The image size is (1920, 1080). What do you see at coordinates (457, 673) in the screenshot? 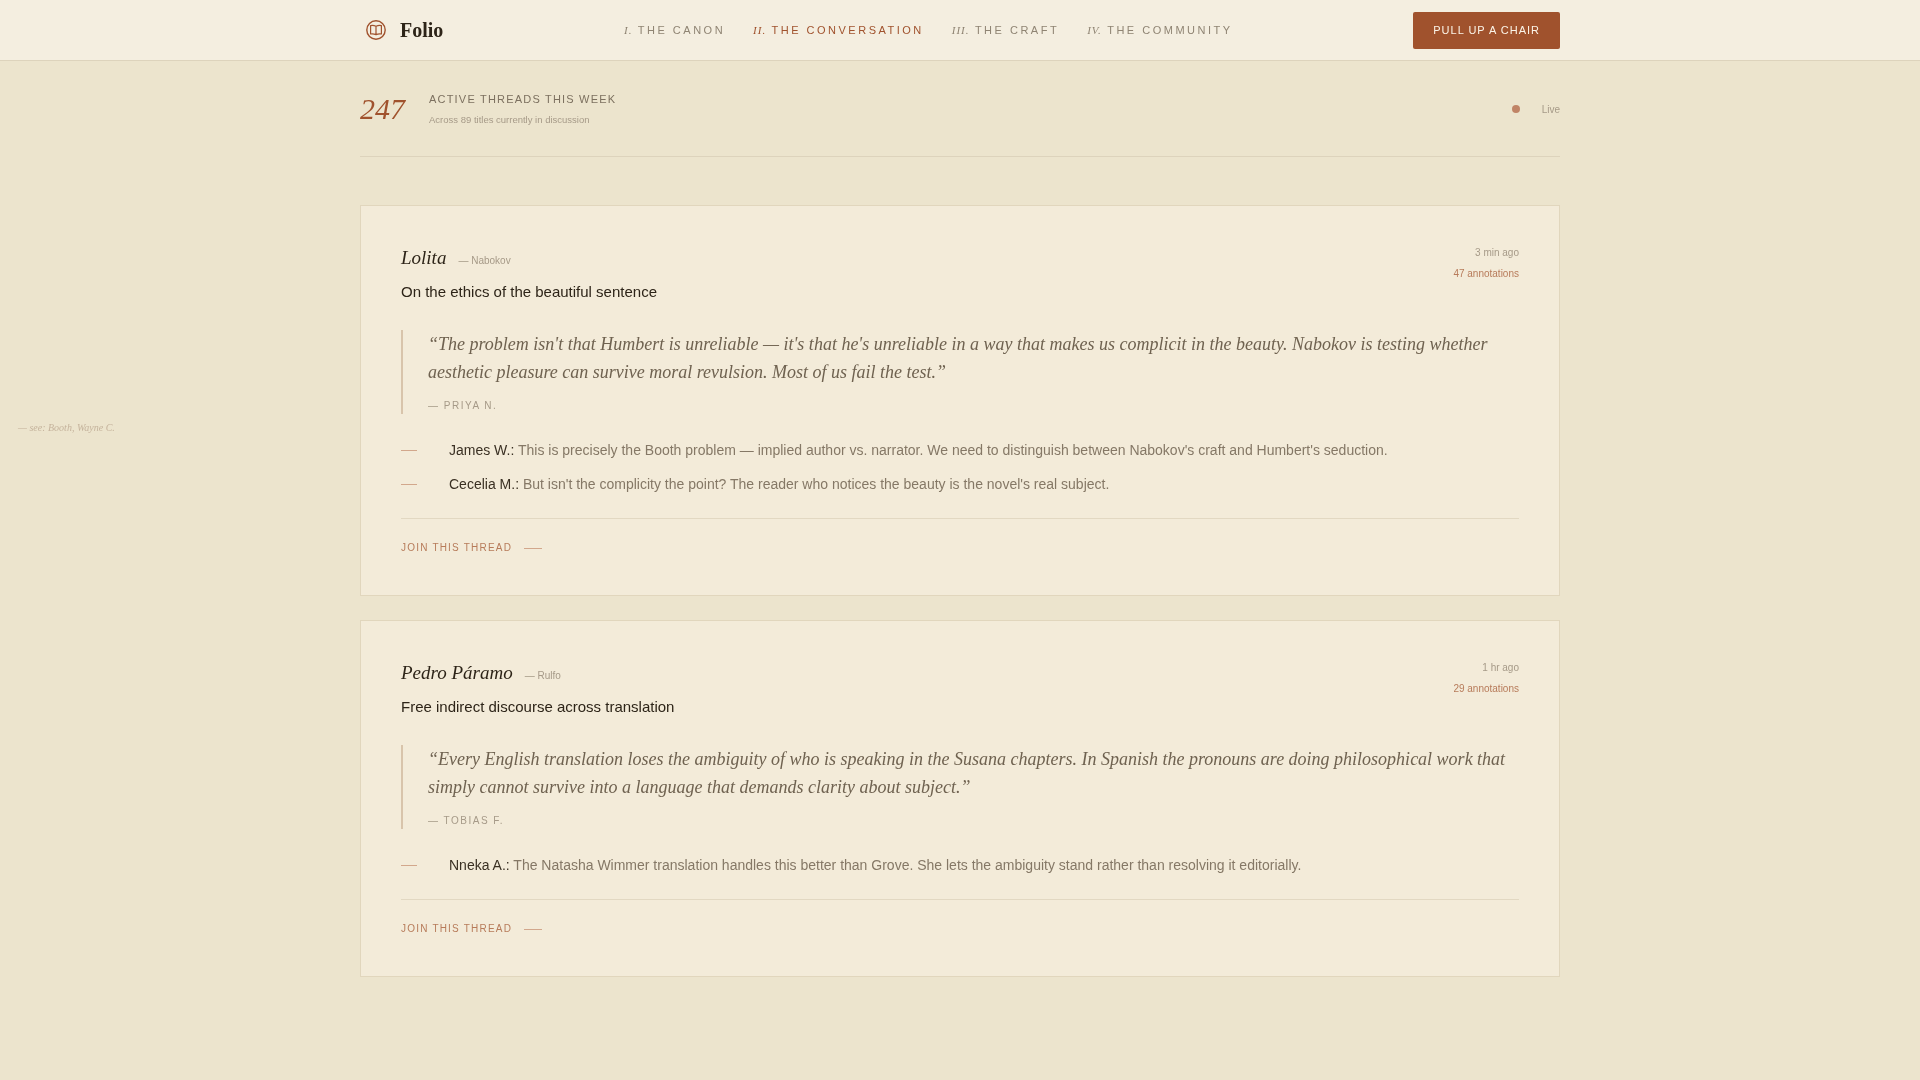
I see `book-title: Pedro Páramo` at bounding box center [457, 673].